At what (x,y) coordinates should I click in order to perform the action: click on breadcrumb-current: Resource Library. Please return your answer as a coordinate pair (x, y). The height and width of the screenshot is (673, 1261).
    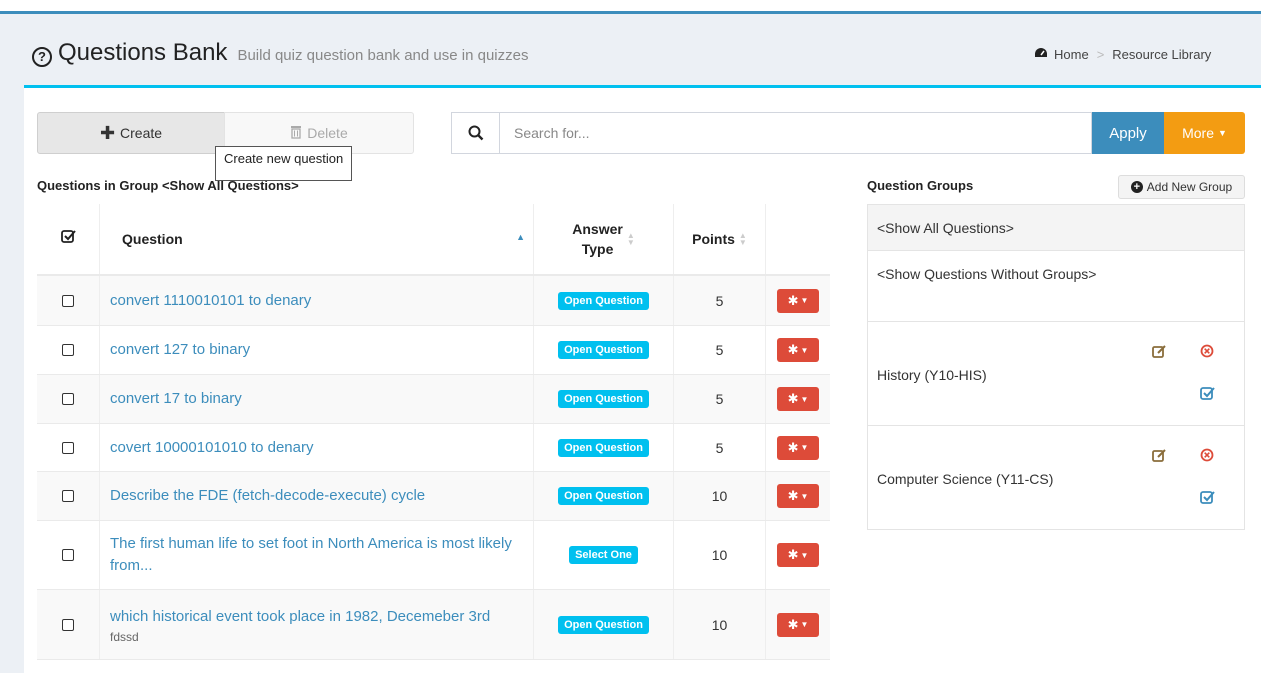
    Looking at the image, I should click on (1161, 54).